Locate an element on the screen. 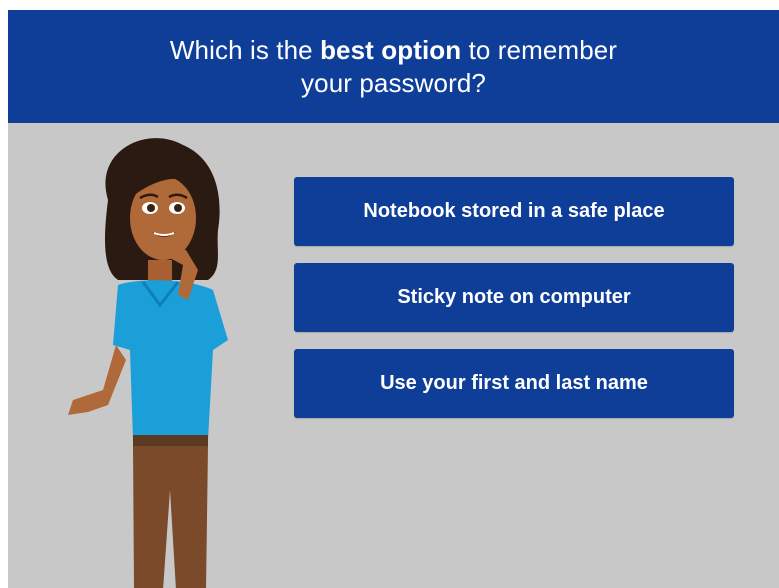 The width and height of the screenshot is (779, 588). answer-option-2-button: Sticky note on computer is located at coordinates (514, 297).